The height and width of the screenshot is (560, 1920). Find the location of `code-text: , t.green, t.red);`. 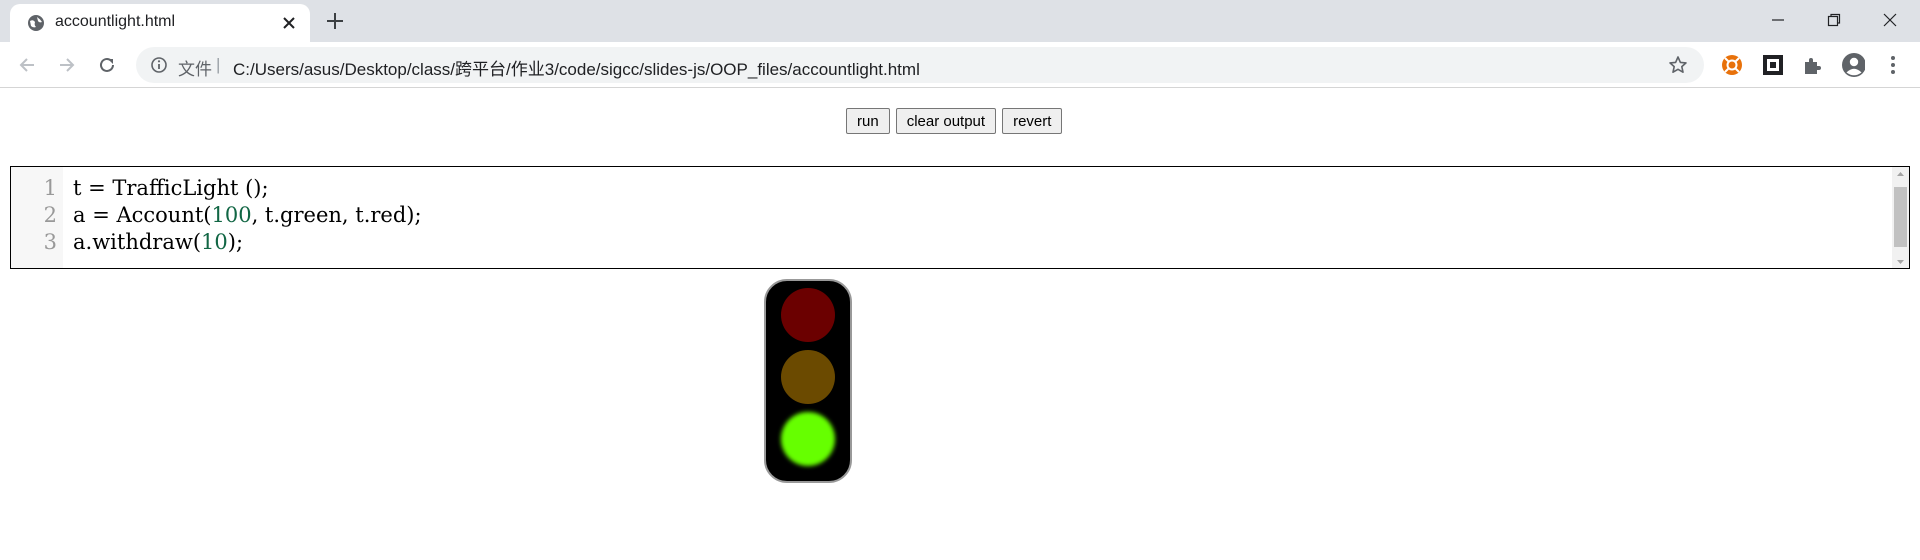

code-text: , t.green, t.red); is located at coordinates (336, 215).